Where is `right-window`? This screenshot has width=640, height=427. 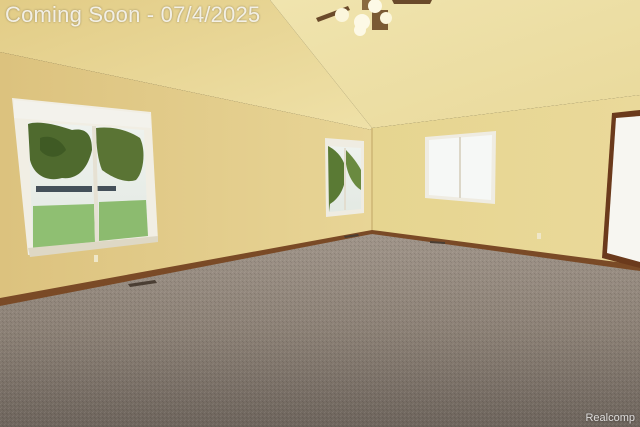
right-window is located at coordinates (460, 167).